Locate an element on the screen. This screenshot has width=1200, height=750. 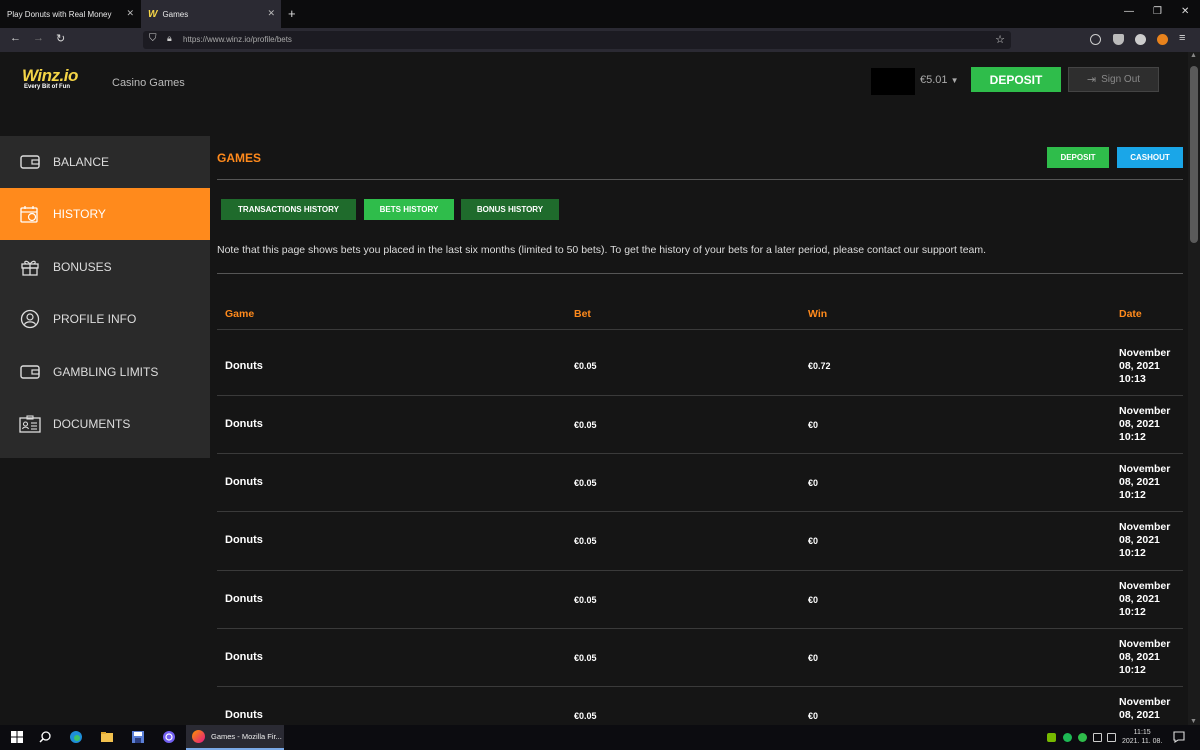
tab-transactions-history: TRANSACTIONS HISTORY is located at coordinates (288, 209).